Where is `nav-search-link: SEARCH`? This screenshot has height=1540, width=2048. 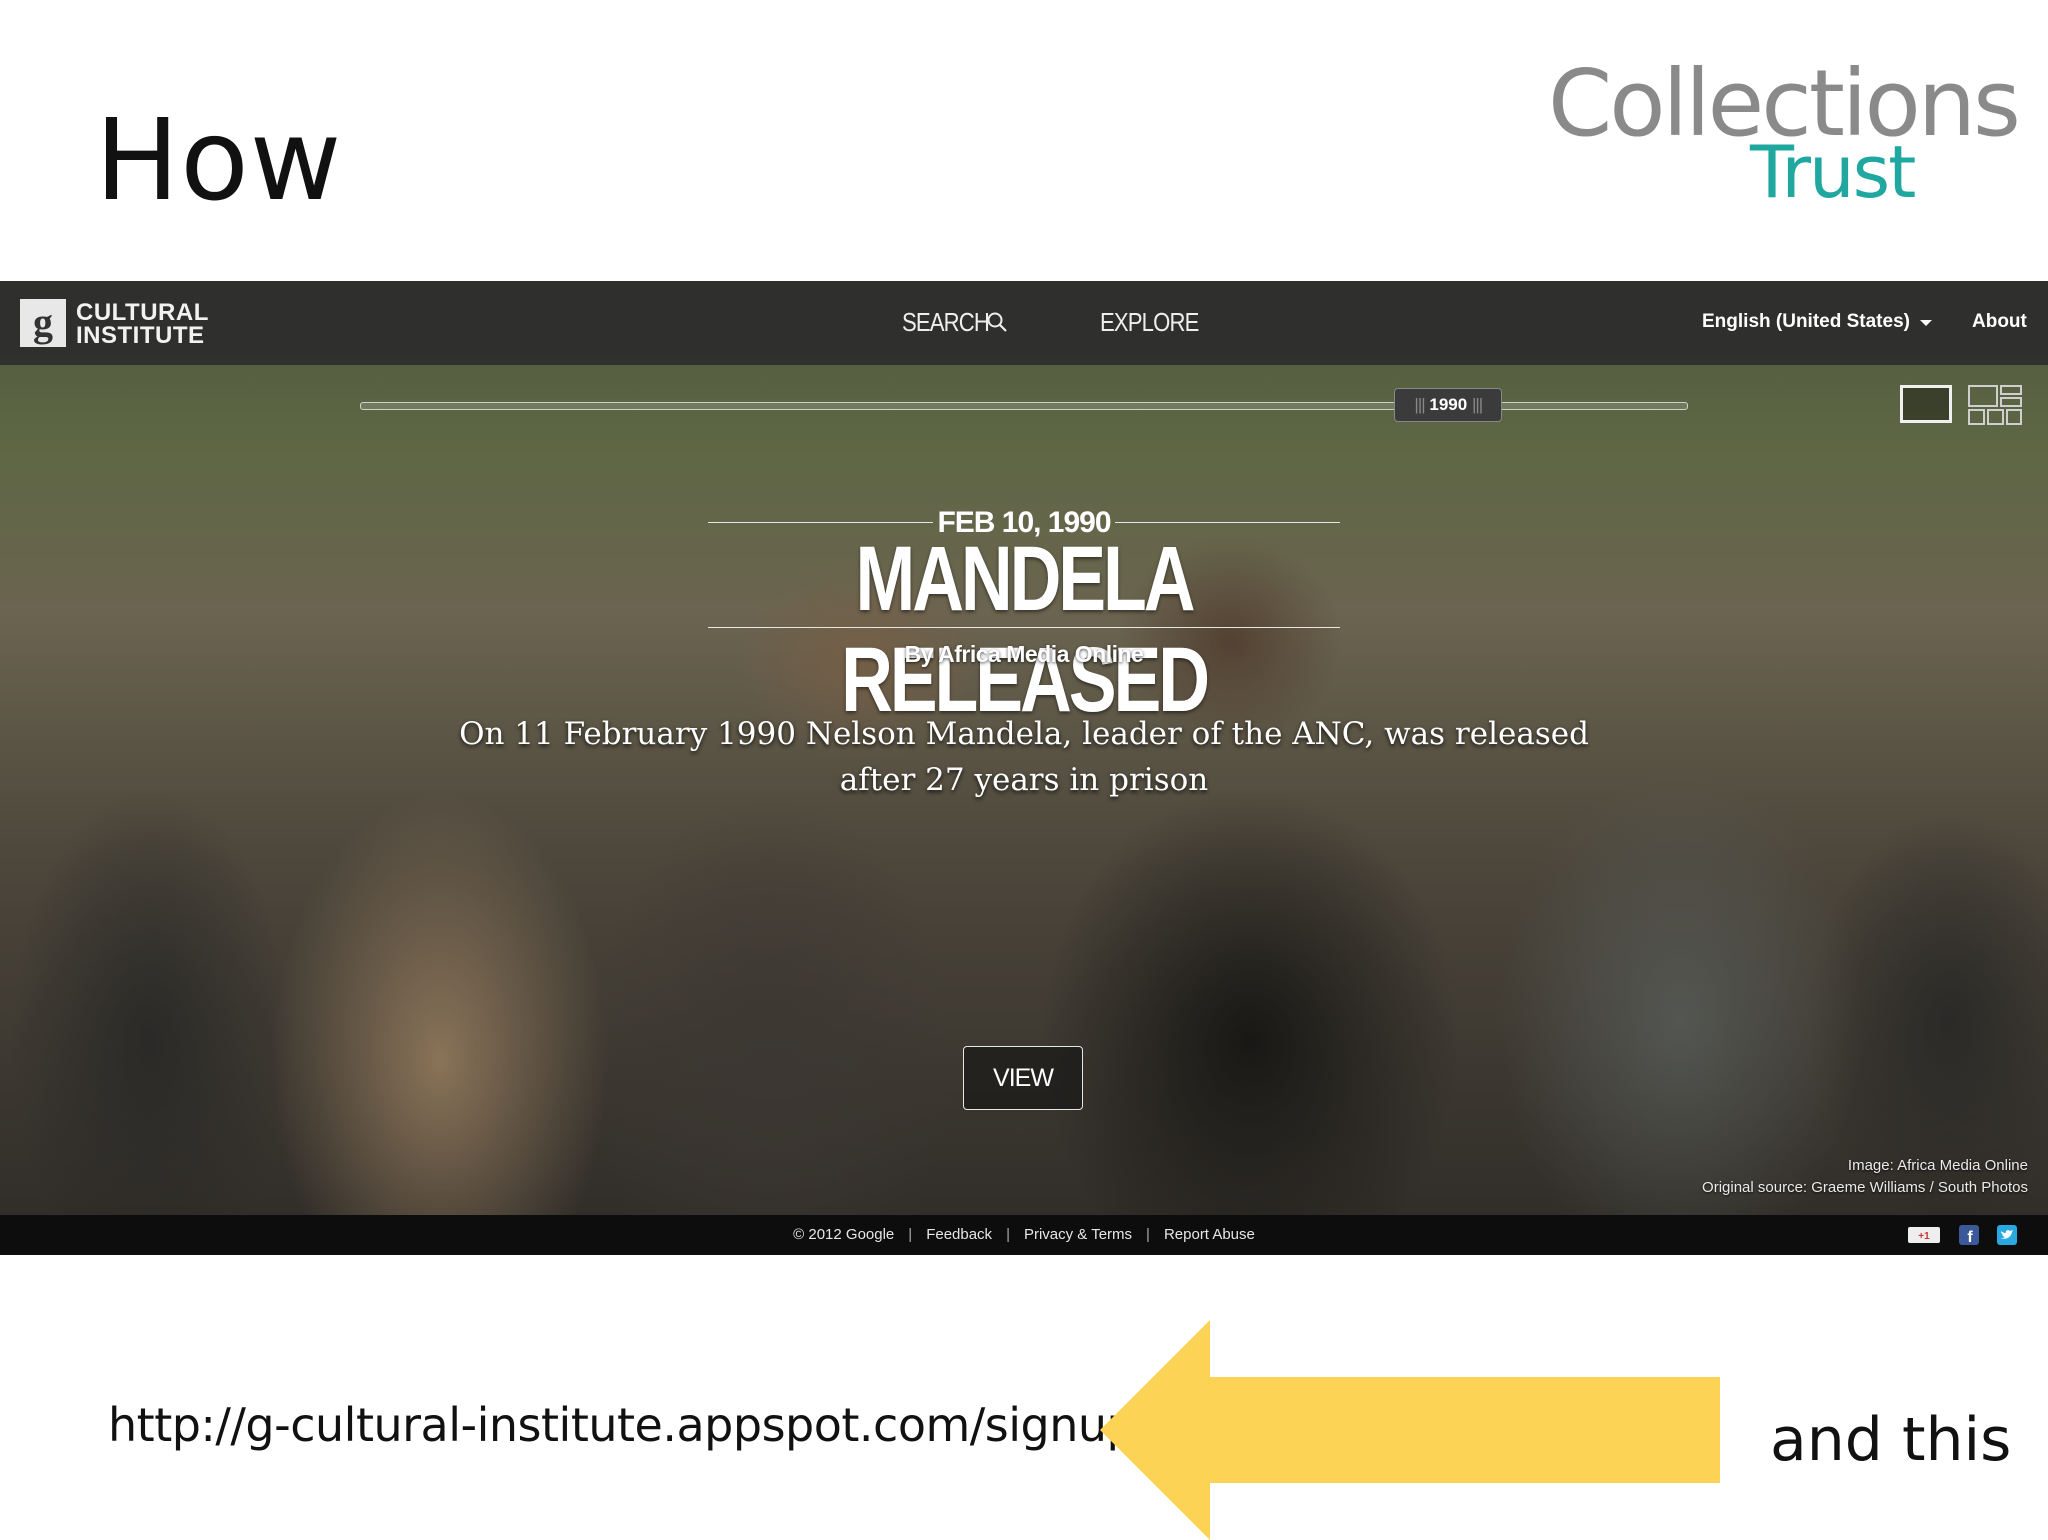
nav-search-link: SEARCH is located at coordinates (946, 322).